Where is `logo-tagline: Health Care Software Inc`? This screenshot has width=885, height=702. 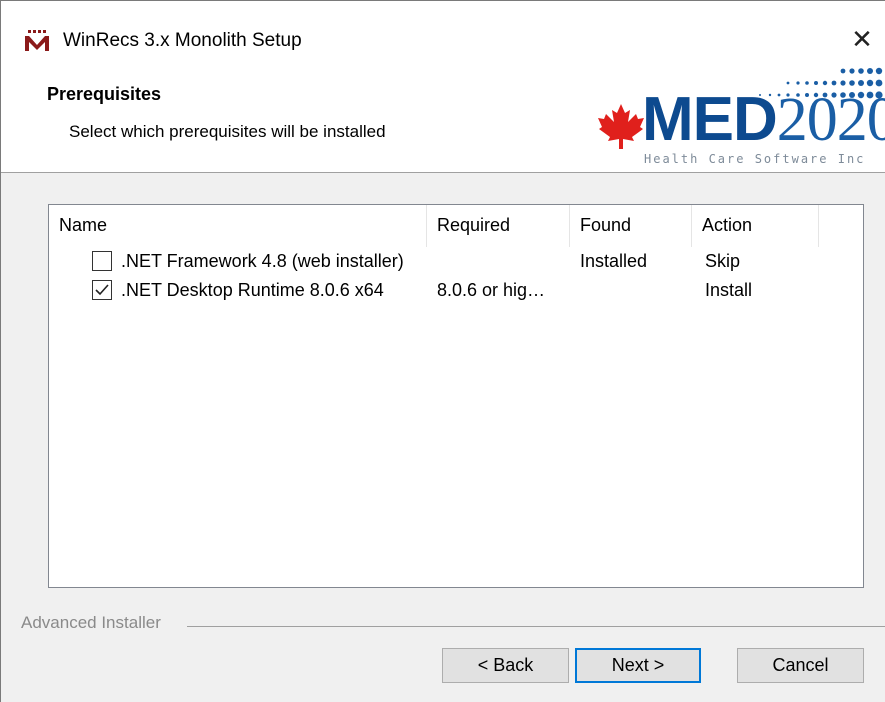 logo-tagline: Health Care Software Inc is located at coordinates (755, 159).